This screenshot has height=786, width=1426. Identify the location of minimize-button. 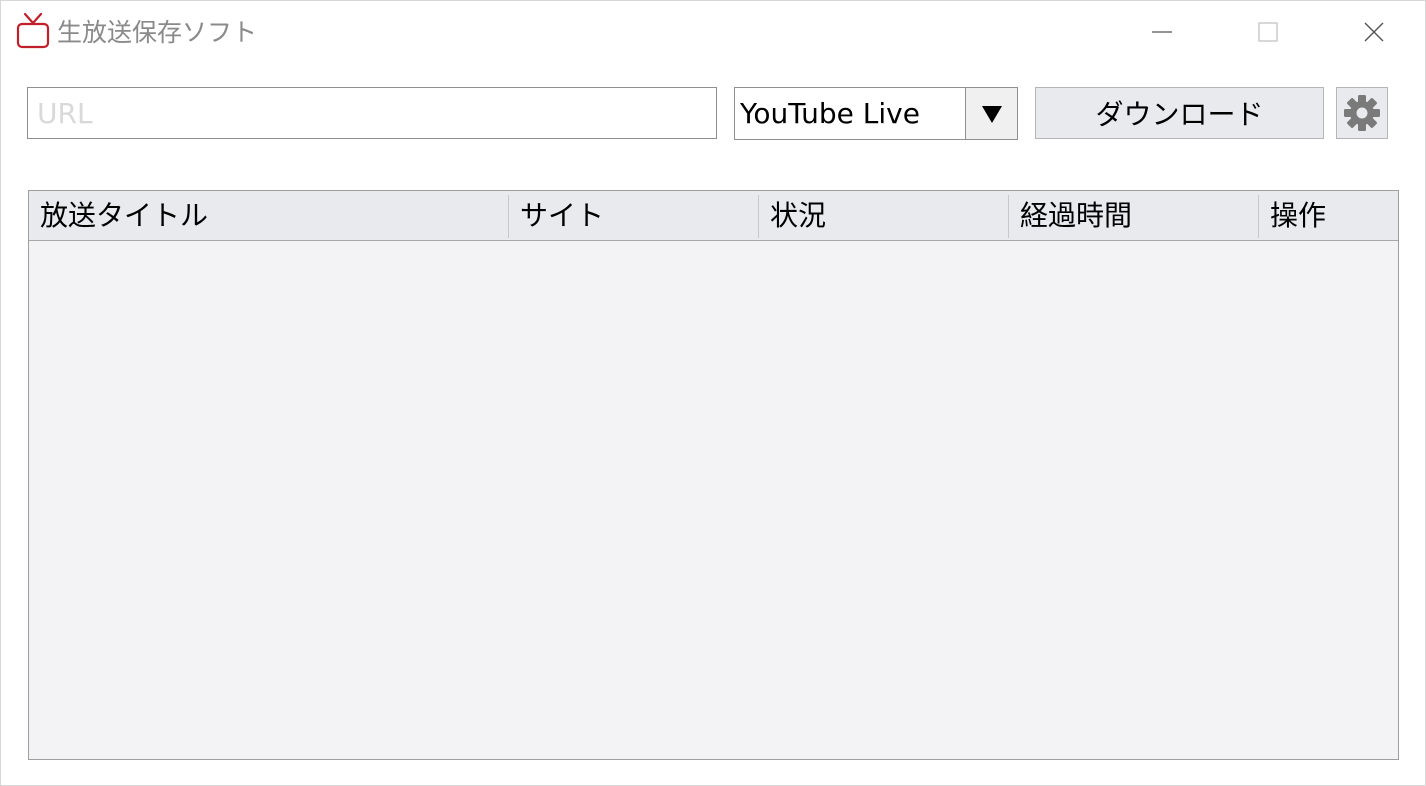
(1162, 32).